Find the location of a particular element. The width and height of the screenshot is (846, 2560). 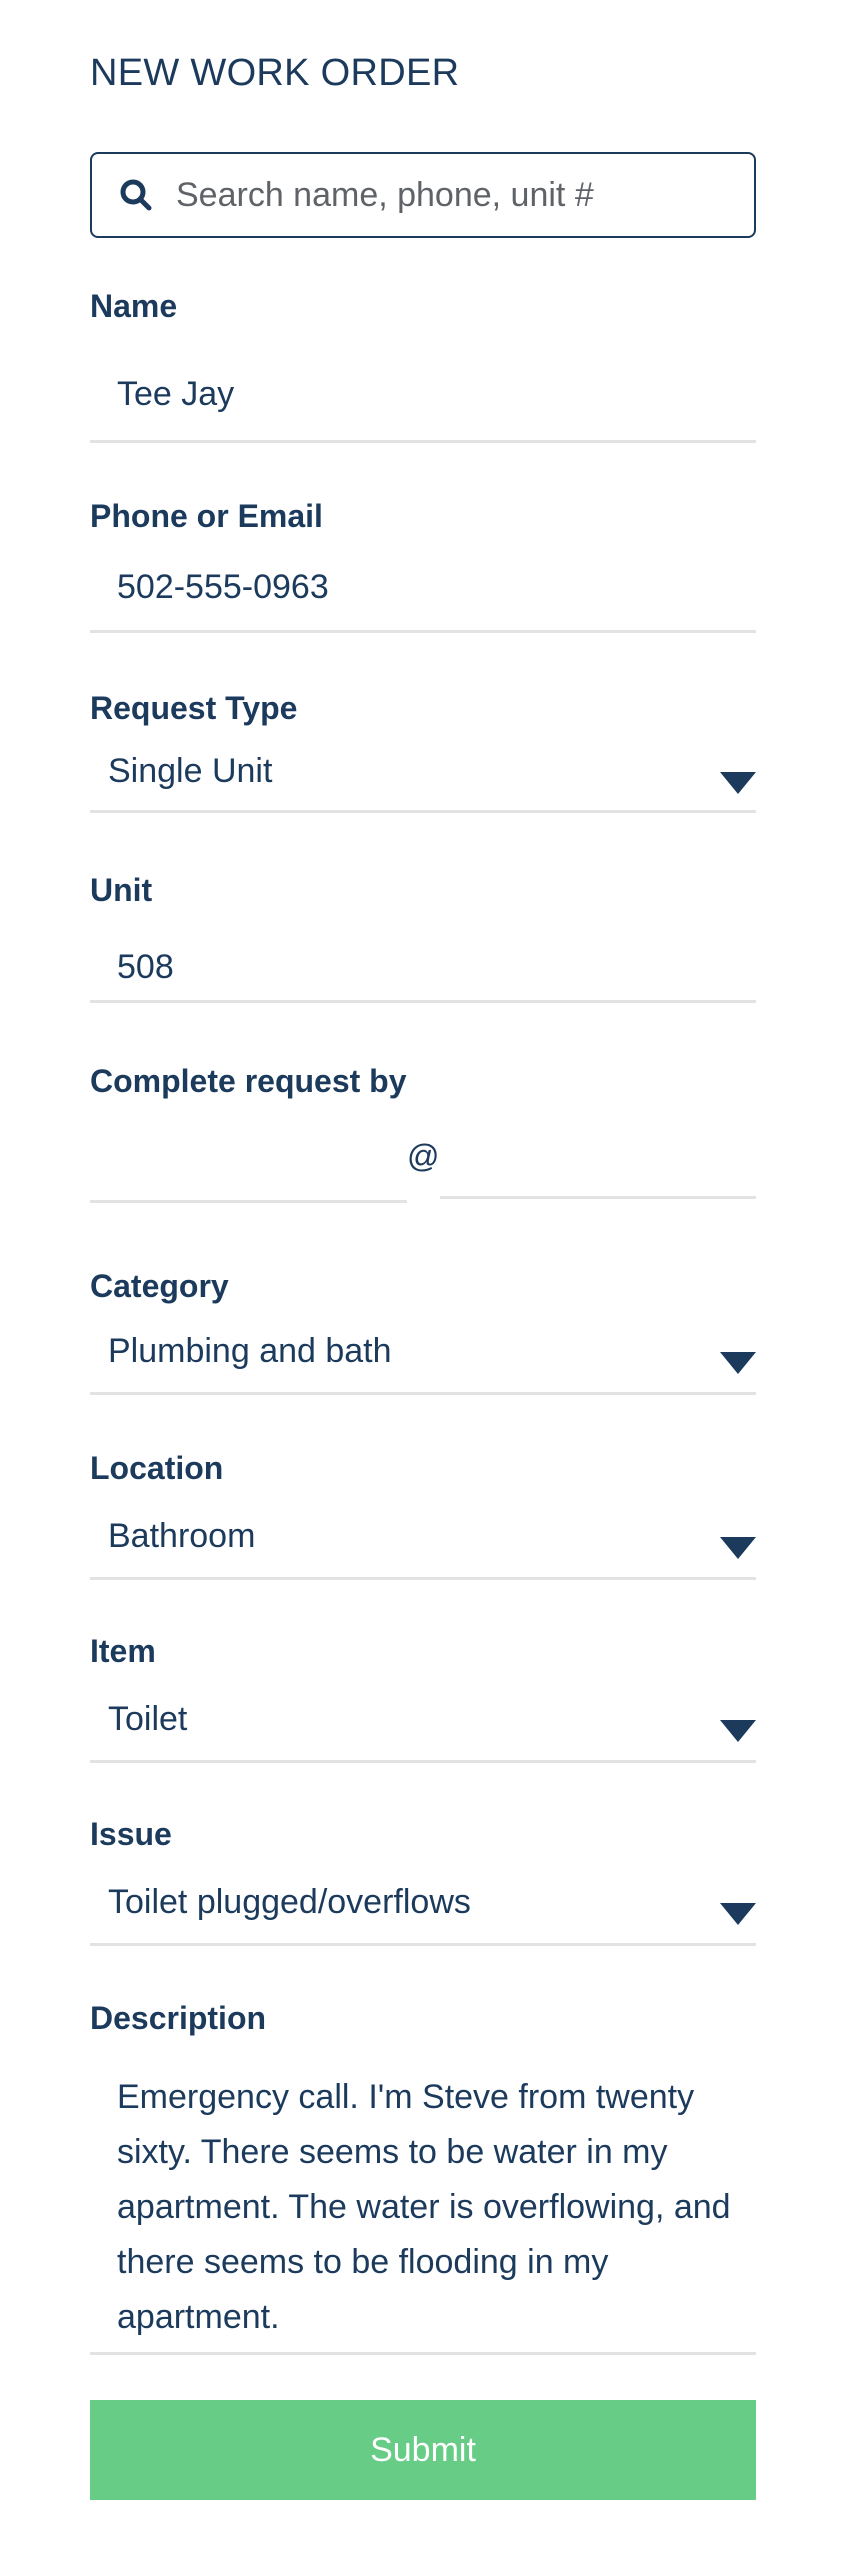

issue-value: Toilet plugged/overflows is located at coordinates (289, 1902).